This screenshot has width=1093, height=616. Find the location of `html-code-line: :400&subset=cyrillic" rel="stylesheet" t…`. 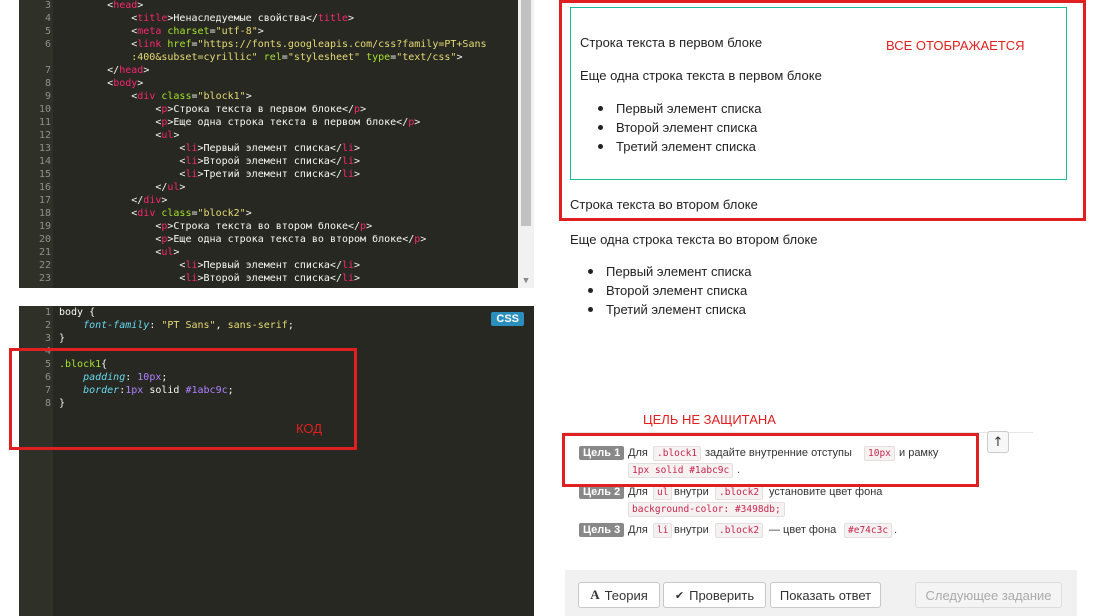

html-code-line: :400&subset=cyrillic" rel="stylesheet" t… is located at coordinates (261, 57).